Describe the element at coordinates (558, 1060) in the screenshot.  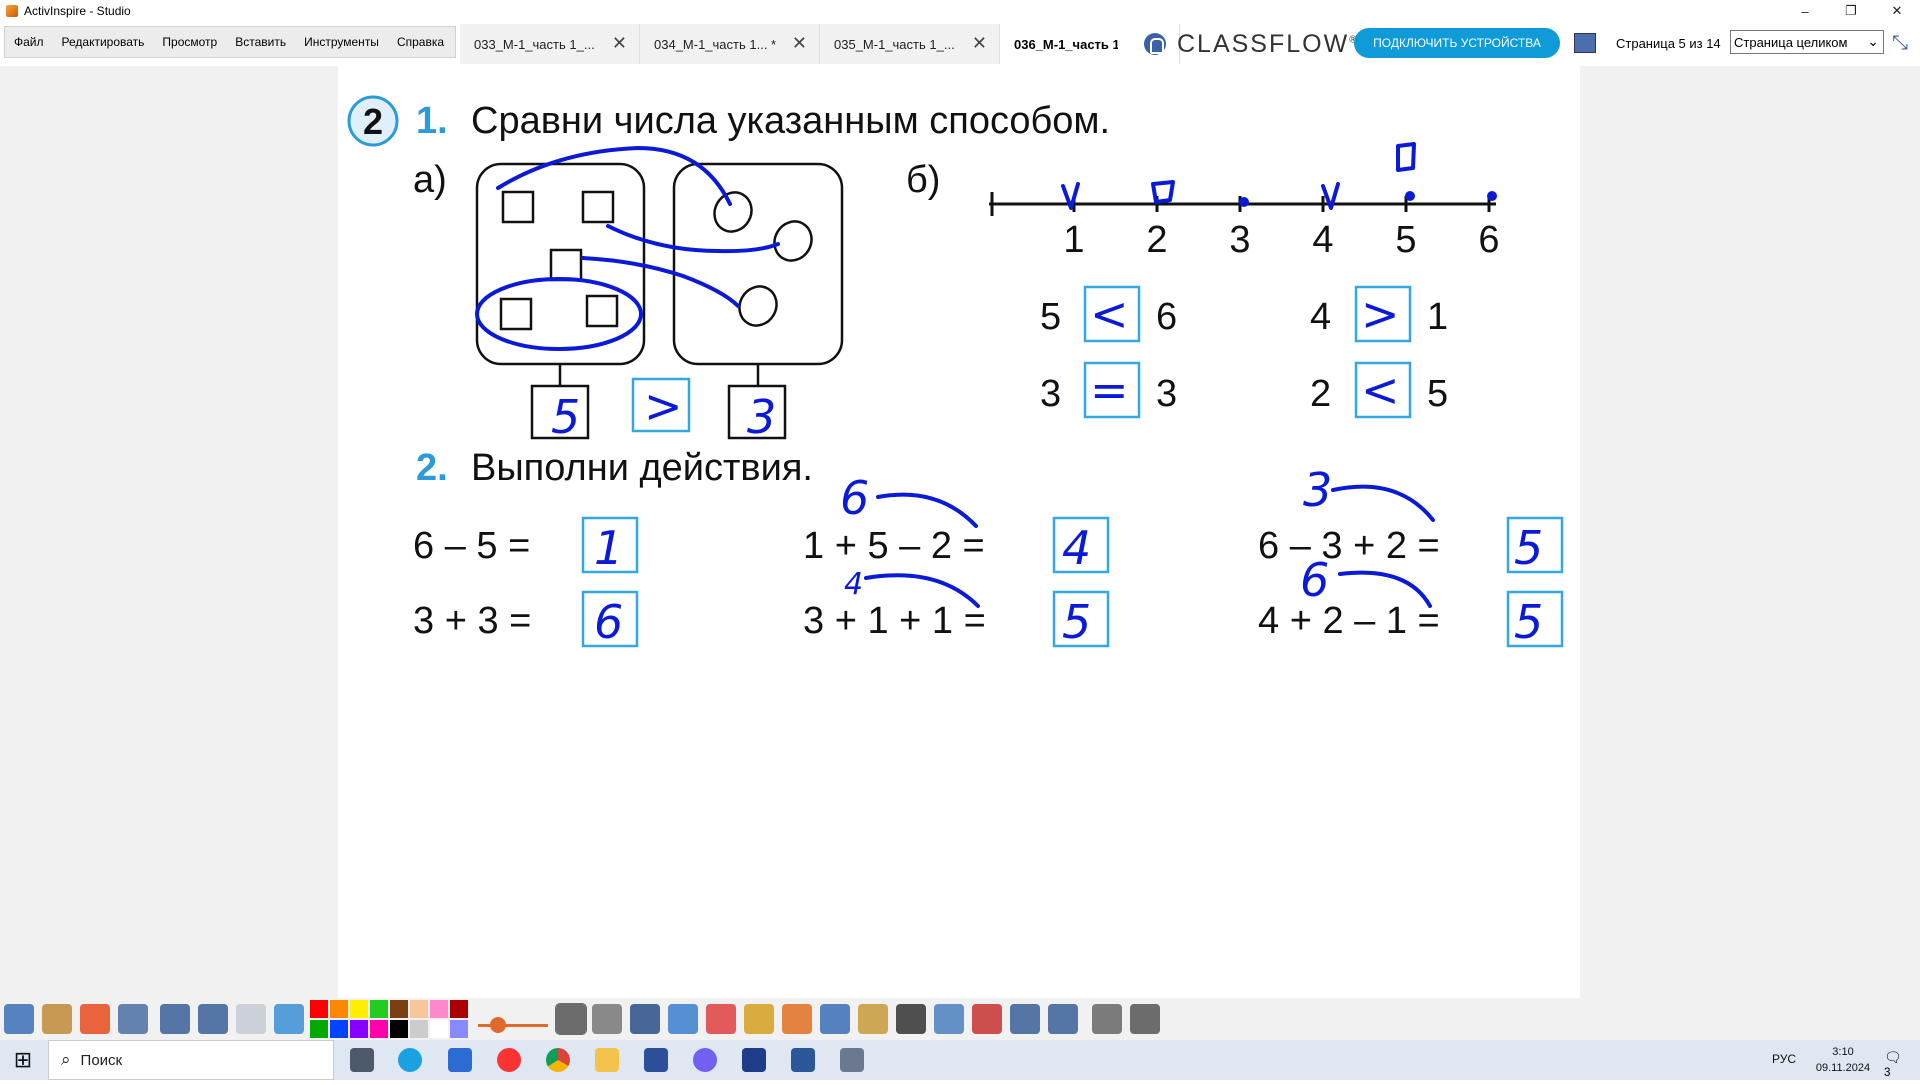
I see `chrome-icon` at that location.